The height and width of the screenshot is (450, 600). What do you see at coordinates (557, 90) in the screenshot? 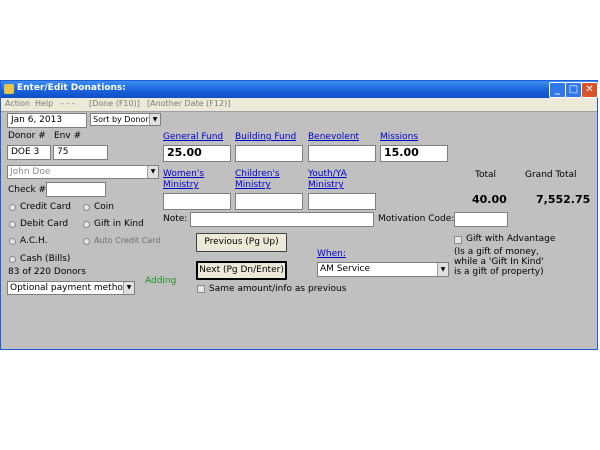
I see `minimize-icon: _` at bounding box center [557, 90].